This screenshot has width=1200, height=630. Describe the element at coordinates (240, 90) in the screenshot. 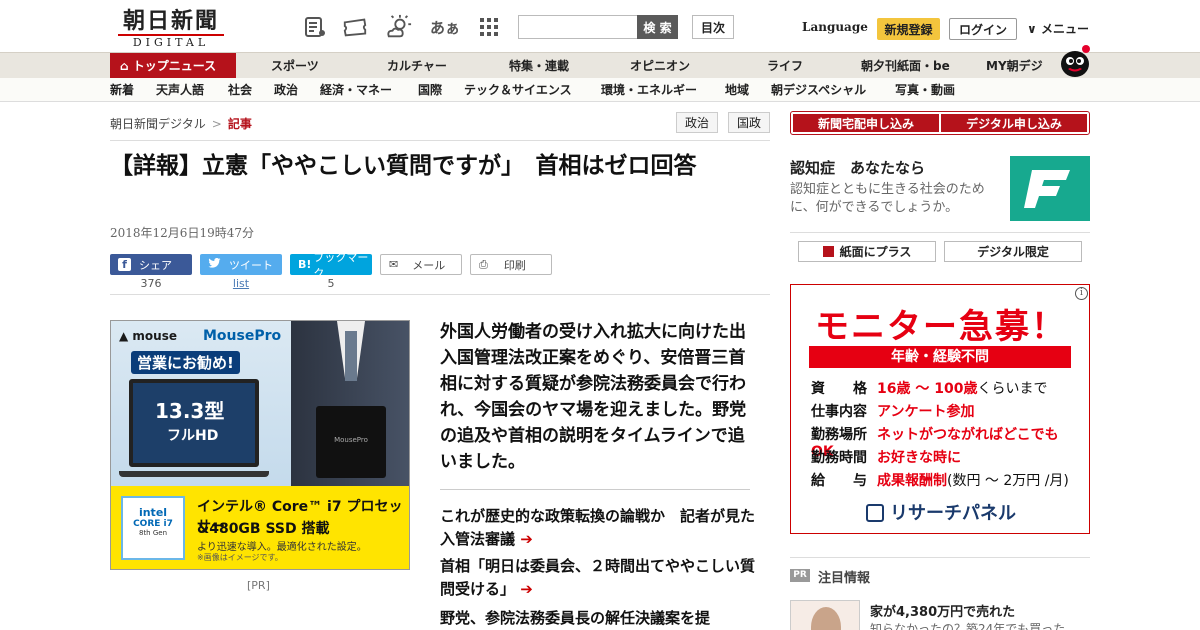

I see `nav-society: 社会` at that location.